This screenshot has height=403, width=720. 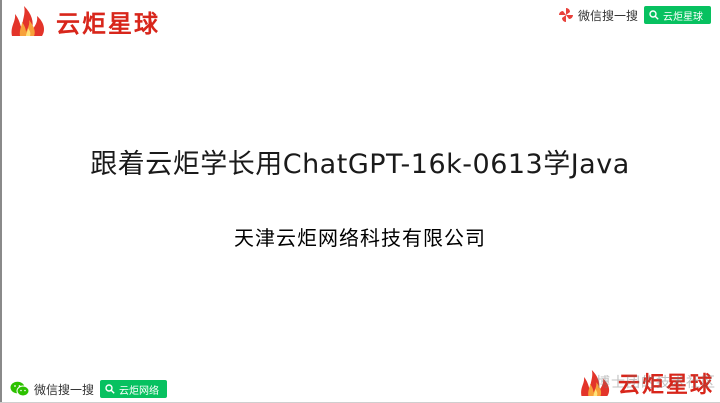 I want to click on wechat-search-widget: 微信搜一搜 云炬星球, so click(x=632, y=15).